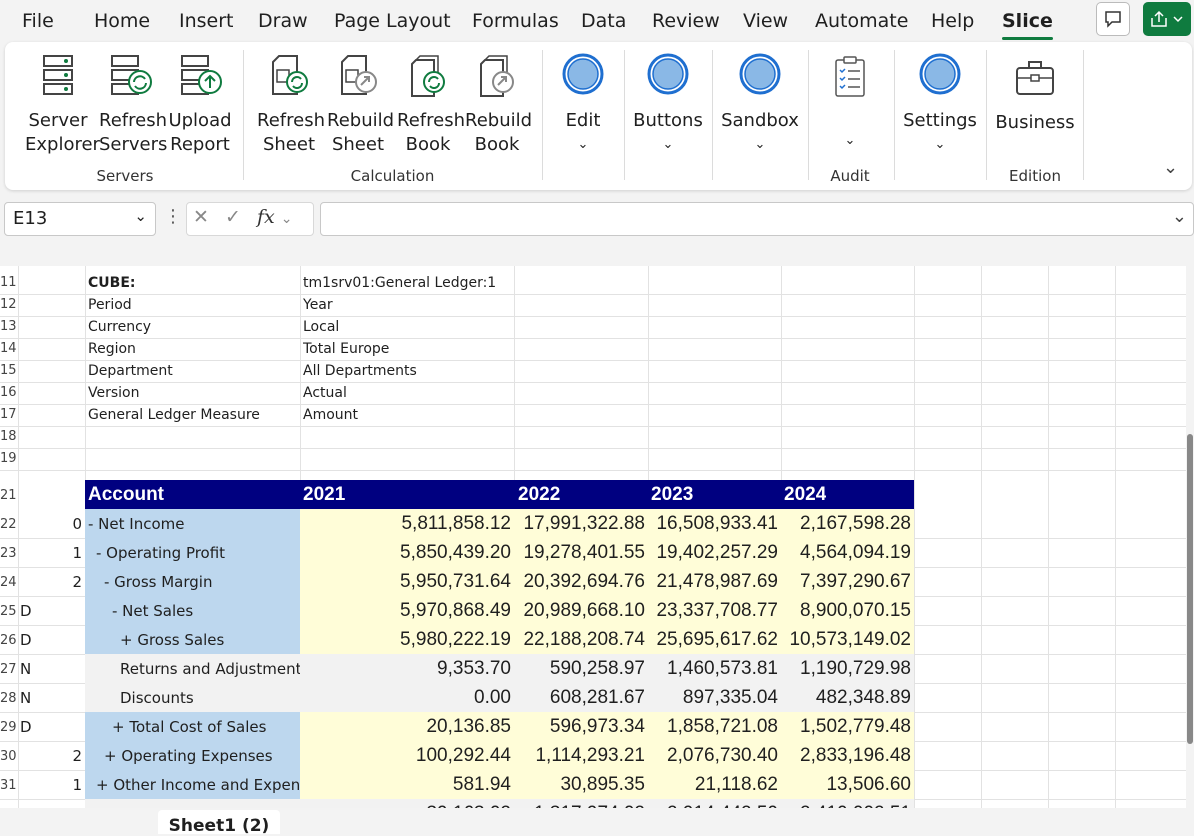 The width and height of the screenshot is (1194, 836). Describe the element at coordinates (287, 219) in the screenshot. I see `chevron-down-icon: ⌄` at that location.